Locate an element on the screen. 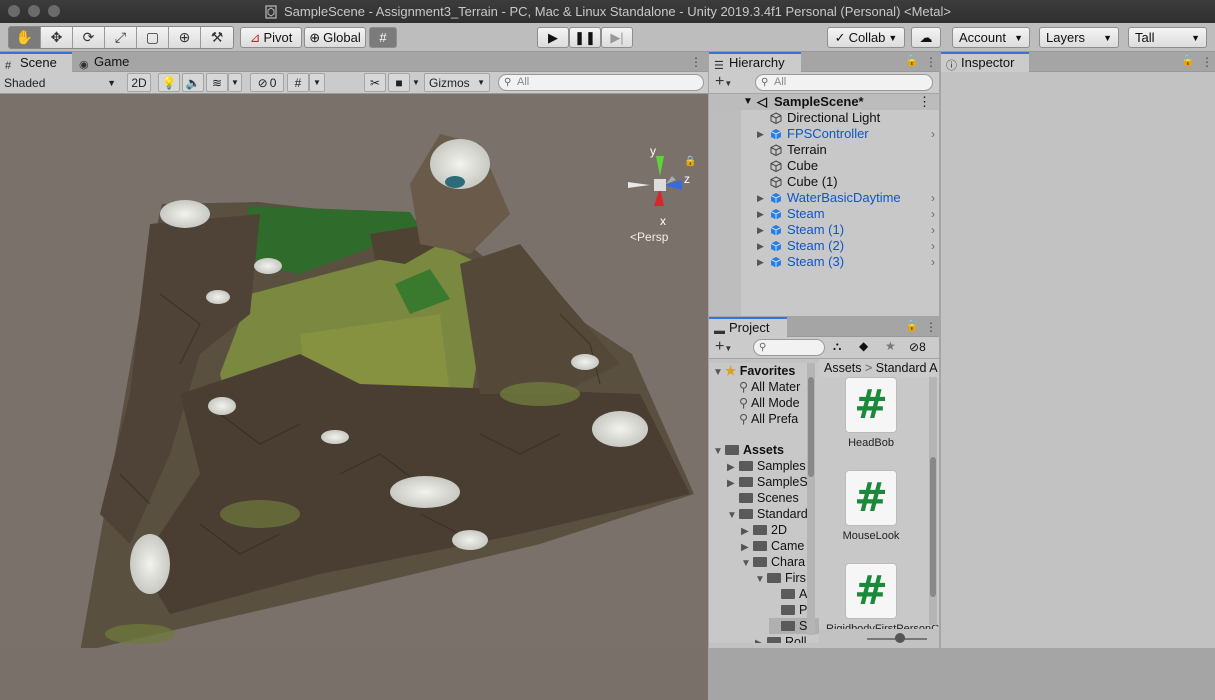 The image size is (1215, 700). layout-dropdown: Tall ▼ is located at coordinates (1167, 37).